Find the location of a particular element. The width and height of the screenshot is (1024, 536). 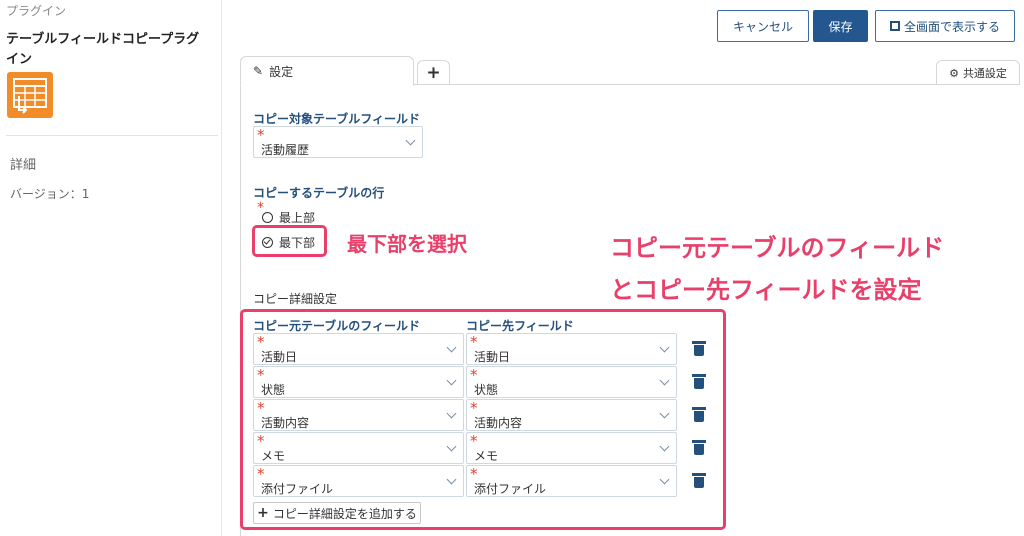

plus-icon: + is located at coordinates (263, 513).